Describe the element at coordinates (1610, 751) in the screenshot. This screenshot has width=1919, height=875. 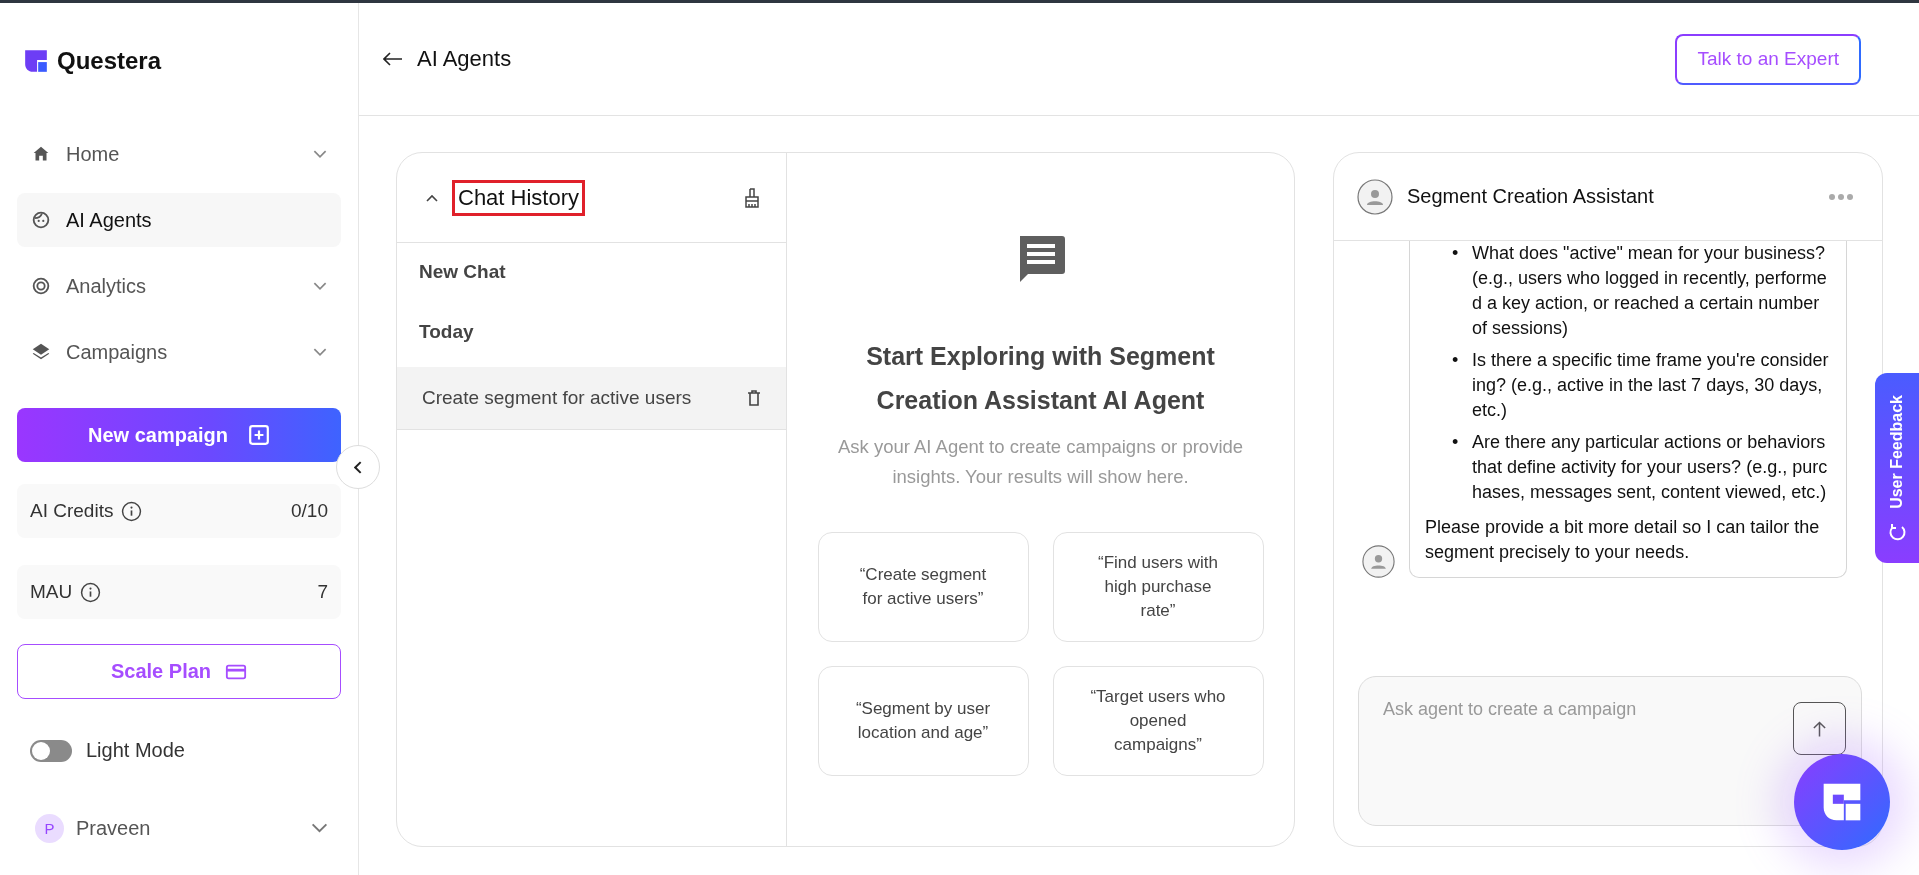
I see `message-input: Ask agent to create a campaign` at that location.